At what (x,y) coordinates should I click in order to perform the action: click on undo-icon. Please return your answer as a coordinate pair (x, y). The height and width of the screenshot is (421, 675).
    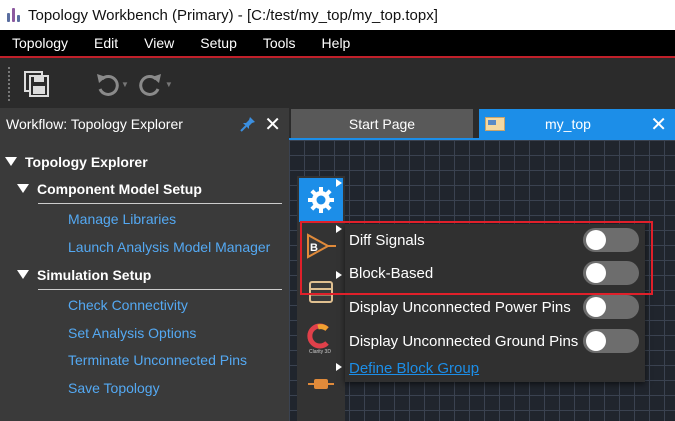
    Looking at the image, I should click on (108, 85).